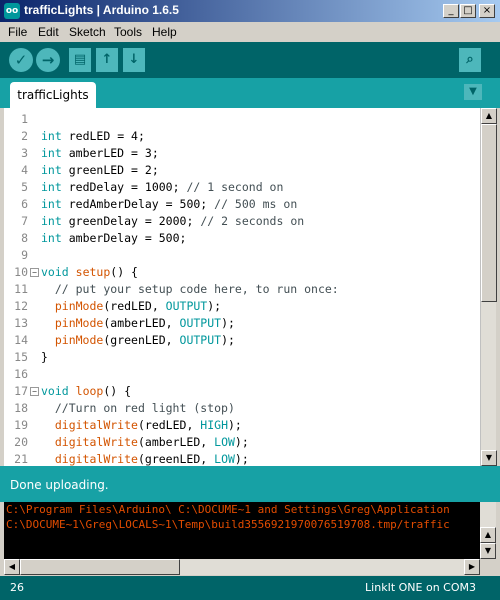  Describe the element at coordinates (420, 587) in the screenshot. I see `board-port-label: LinkIt ONE on COM3` at that location.